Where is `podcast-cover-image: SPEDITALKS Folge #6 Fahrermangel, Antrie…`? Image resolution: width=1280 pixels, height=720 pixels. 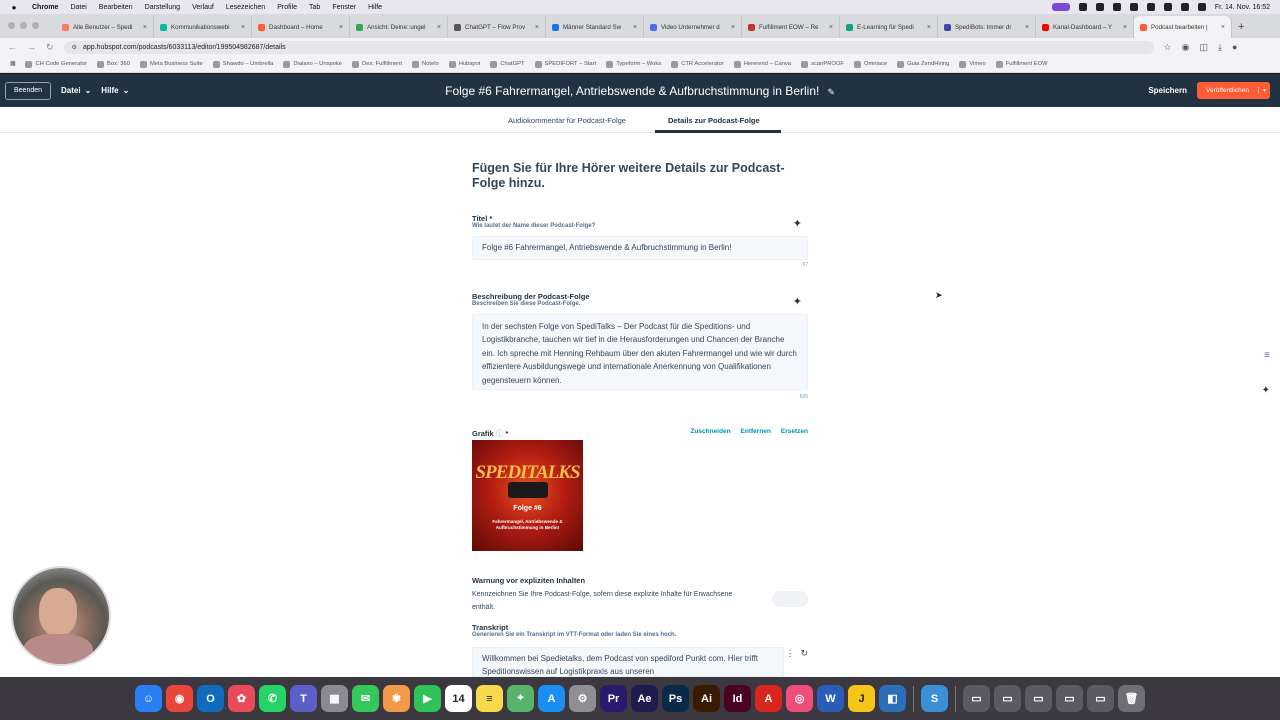
podcast-cover-image: SPEDITALKS Folge #6 Fahrermangel, Antrie… is located at coordinates (527, 495).